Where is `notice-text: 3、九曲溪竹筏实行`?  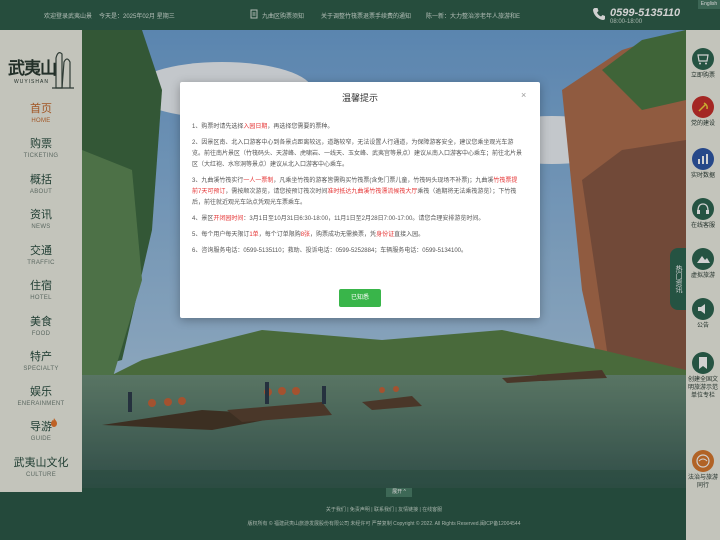 notice-text: 3、九曲溪竹筏实行 is located at coordinates (218, 181).